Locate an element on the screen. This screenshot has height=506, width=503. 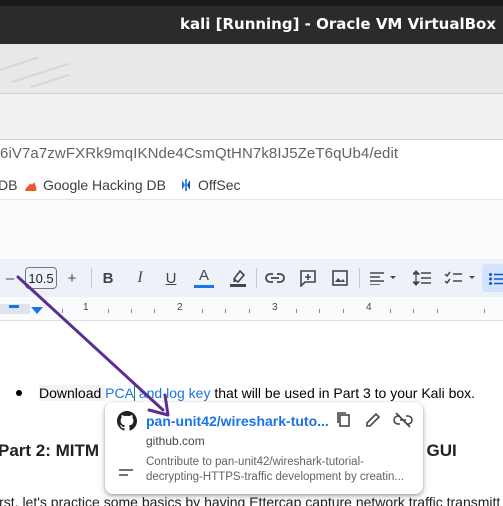
left-indent-marker is located at coordinates (14, 306).